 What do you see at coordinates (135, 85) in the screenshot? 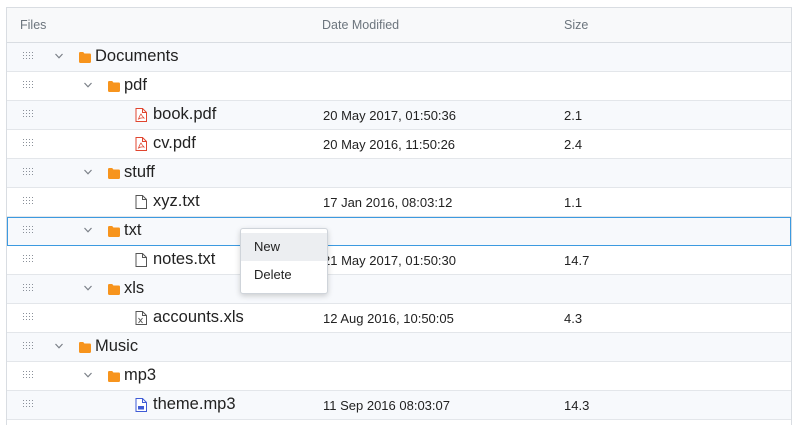
I see `folder-name: pdf` at bounding box center [135, 85].